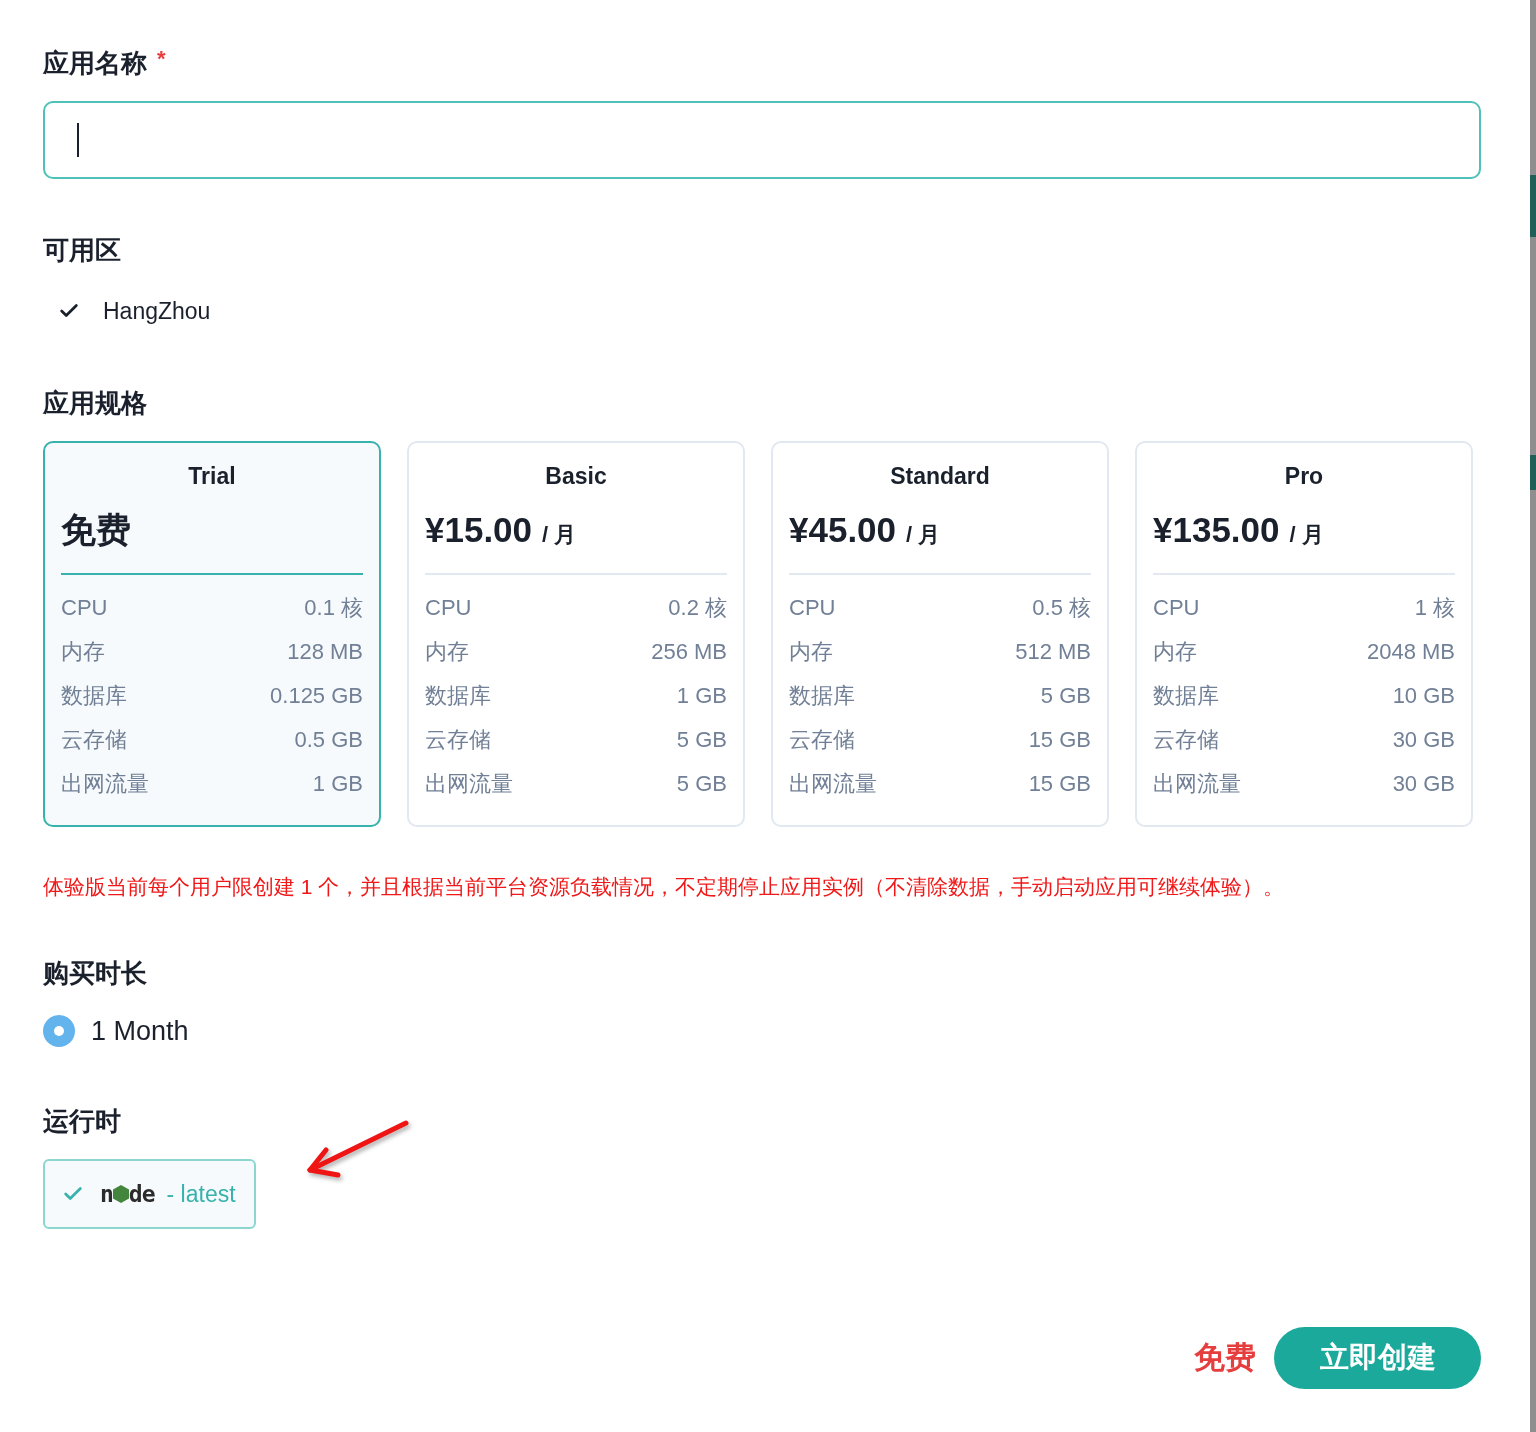 The image size is (1536, 1432). Describe the element at coordinates (120, 1194) in the screenshot. I see `hexagon-icon` at that location.